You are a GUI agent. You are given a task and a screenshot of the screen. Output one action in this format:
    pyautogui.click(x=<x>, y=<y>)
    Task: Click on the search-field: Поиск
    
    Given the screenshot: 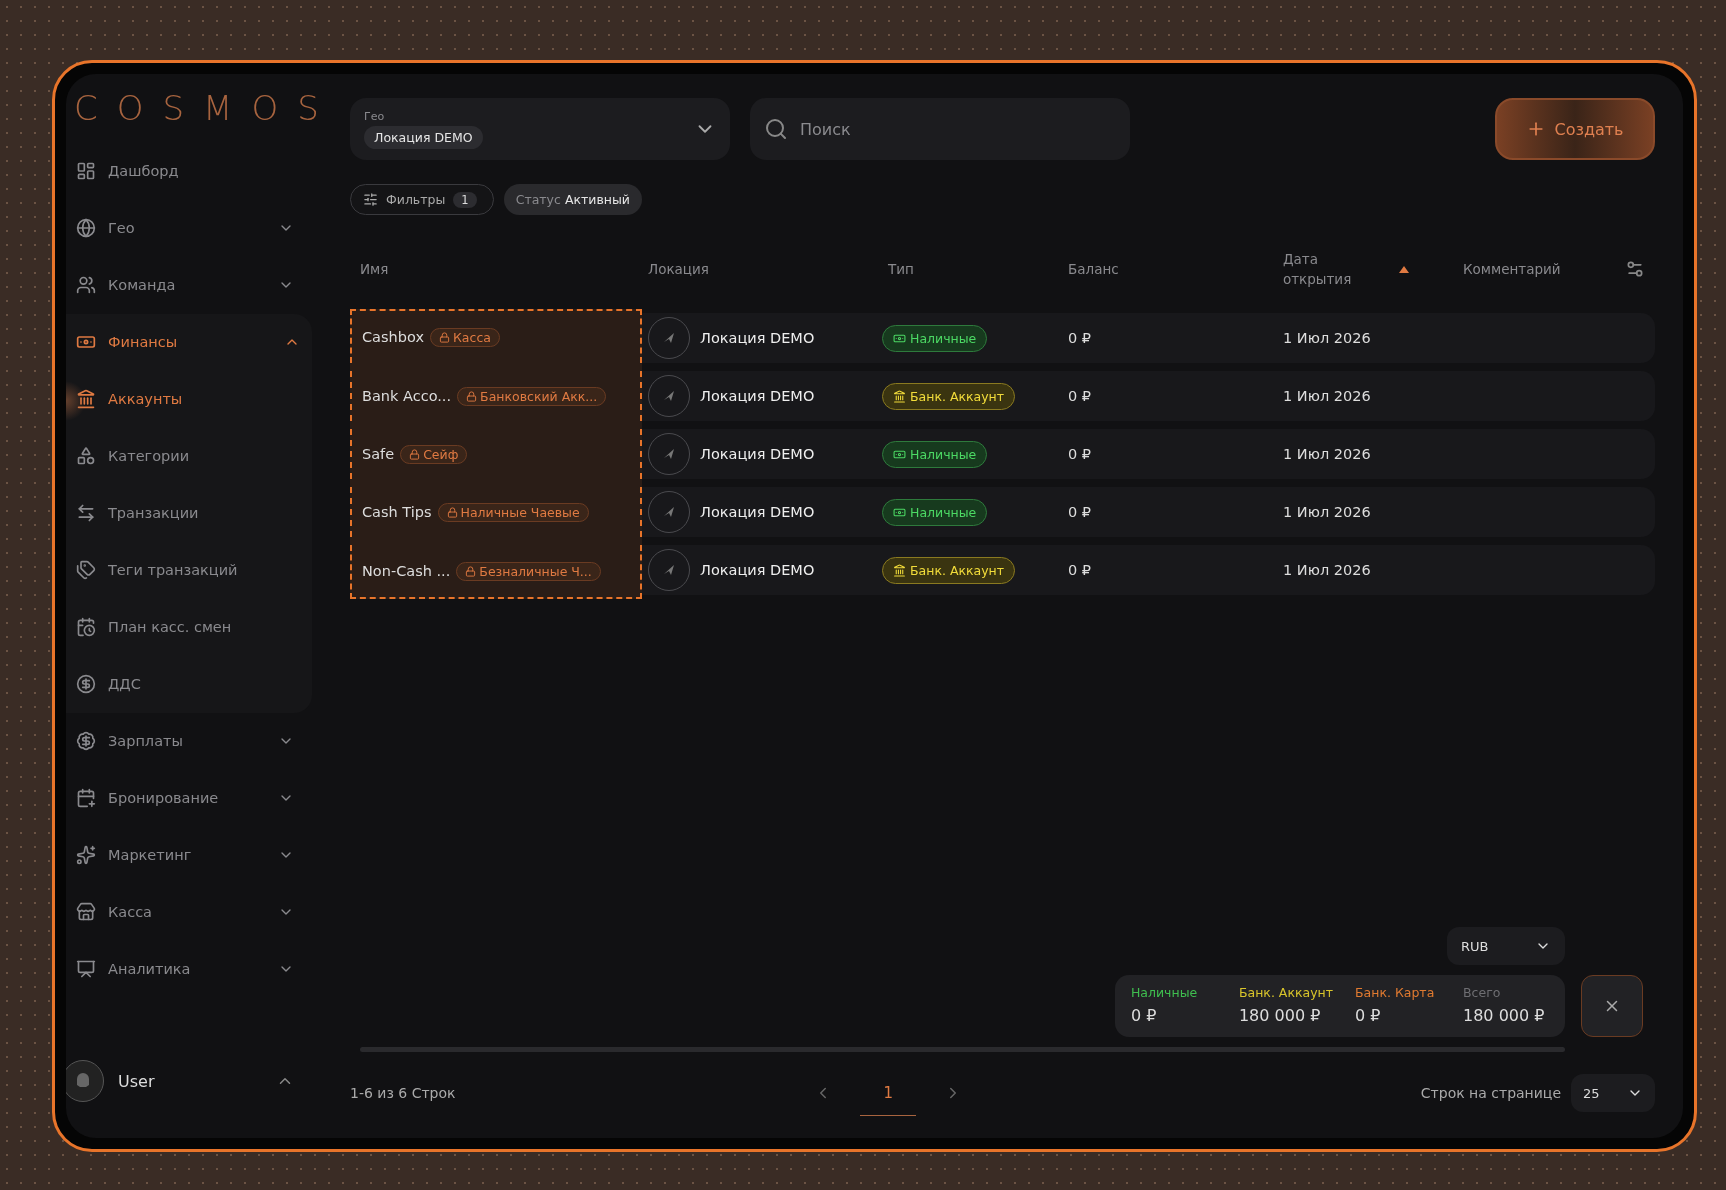 What is the action you would take?
    pyautogui.click(x=940, y=129)
    